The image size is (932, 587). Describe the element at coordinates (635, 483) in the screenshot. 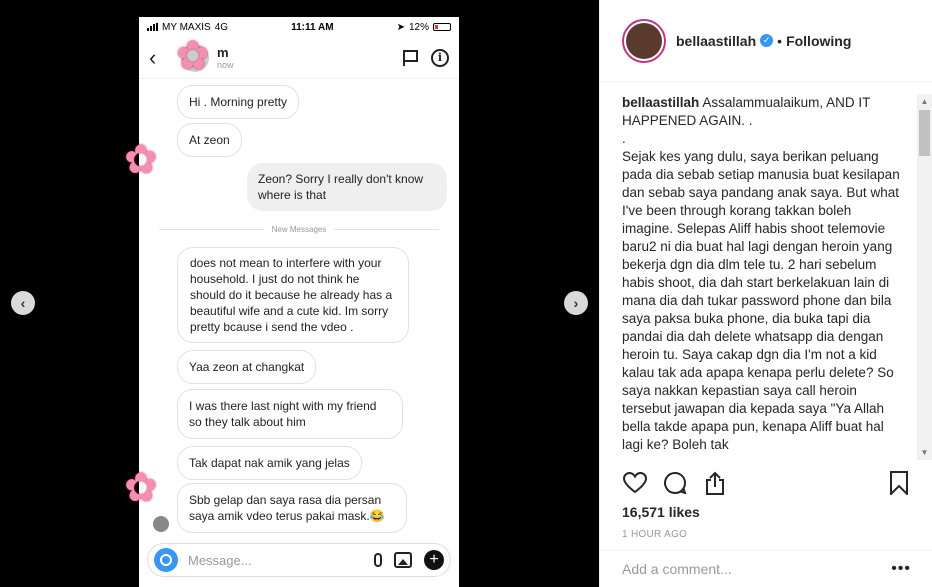

I see `heart-icon` at that location.